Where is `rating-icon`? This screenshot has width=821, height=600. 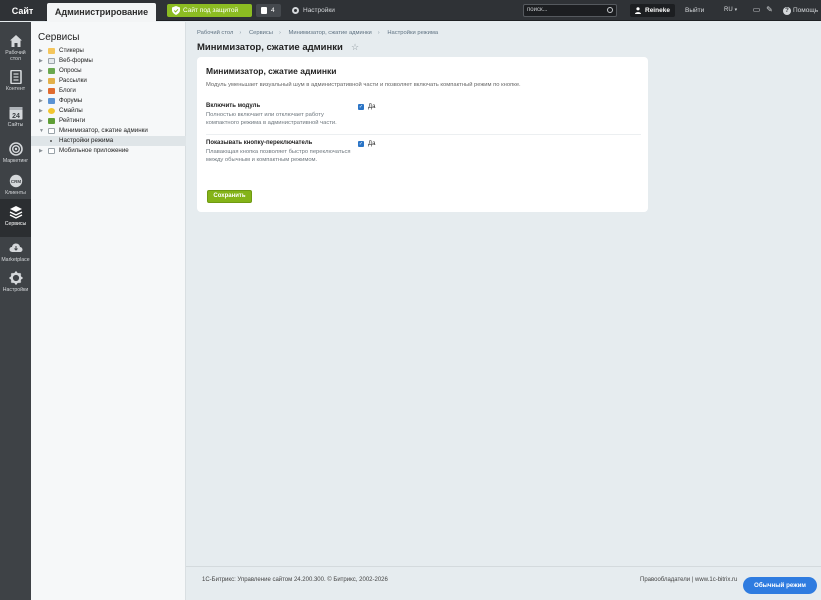 rating-icon is located at coordinates (51, 121).